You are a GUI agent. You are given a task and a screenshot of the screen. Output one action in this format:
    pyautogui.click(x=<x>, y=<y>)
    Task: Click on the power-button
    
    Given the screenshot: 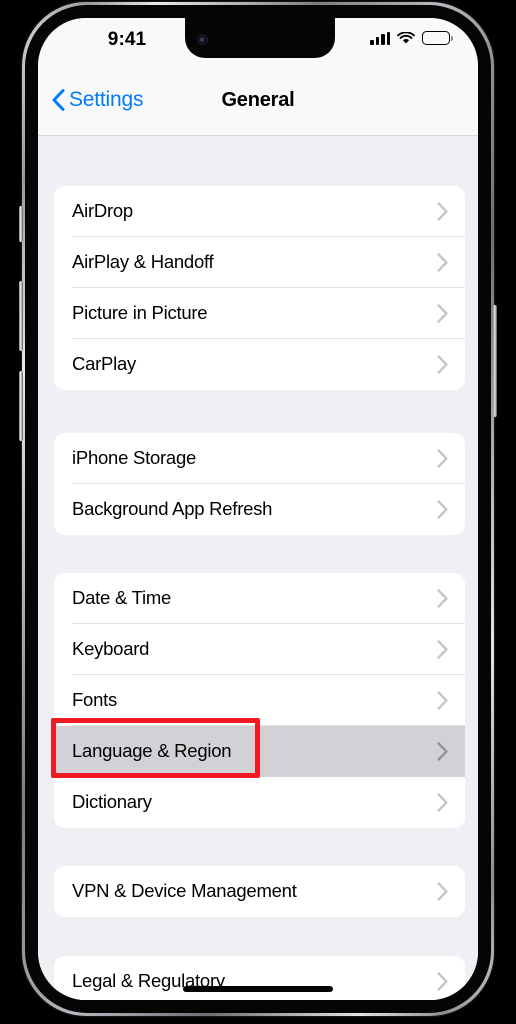 What is the action you would take?
    pyautogui.click(x=495, y=361)
    